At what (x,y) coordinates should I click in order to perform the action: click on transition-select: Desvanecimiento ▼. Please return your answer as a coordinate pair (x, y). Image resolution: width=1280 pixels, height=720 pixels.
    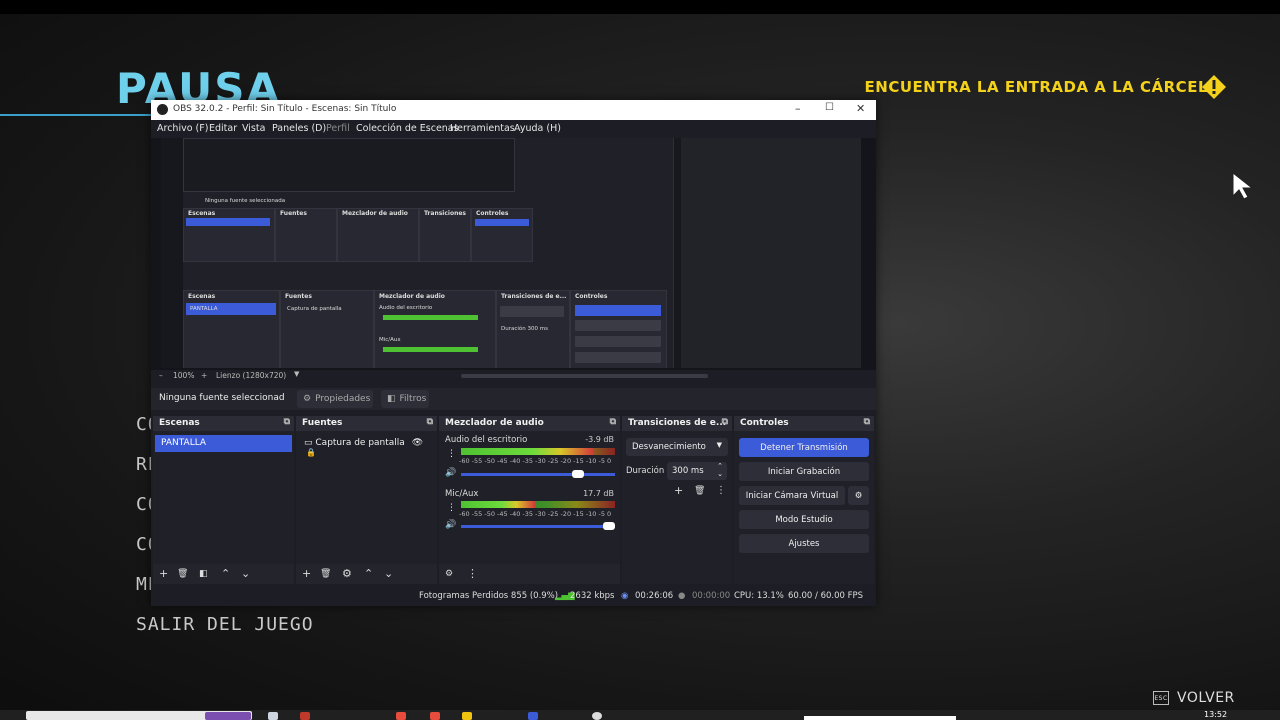
    Looking at the image, I should click on (677, 447).